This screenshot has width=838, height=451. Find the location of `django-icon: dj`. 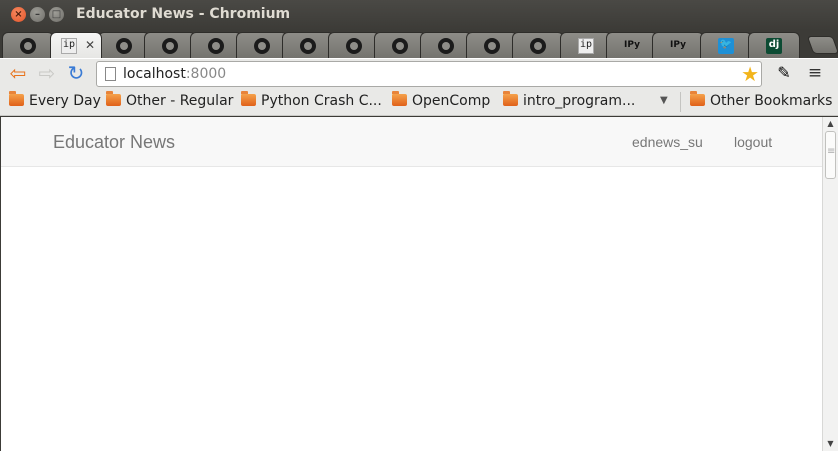

django-icon: dj is located at coordinates (774, 46).